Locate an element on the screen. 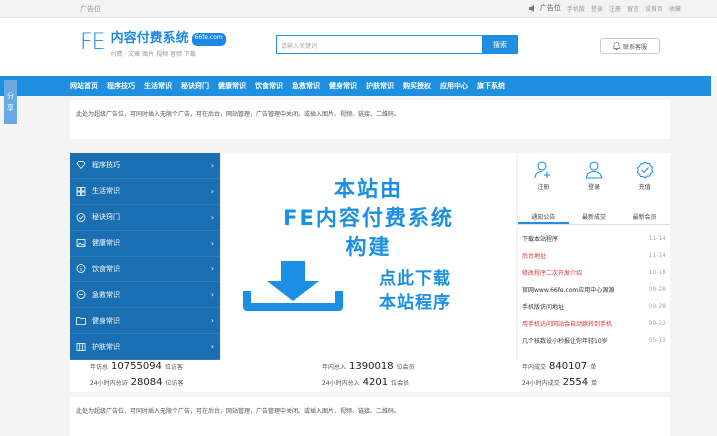 The height and width of the screenshot is (436, 717). register-button: 注册 is located at coordinates (543, 176).